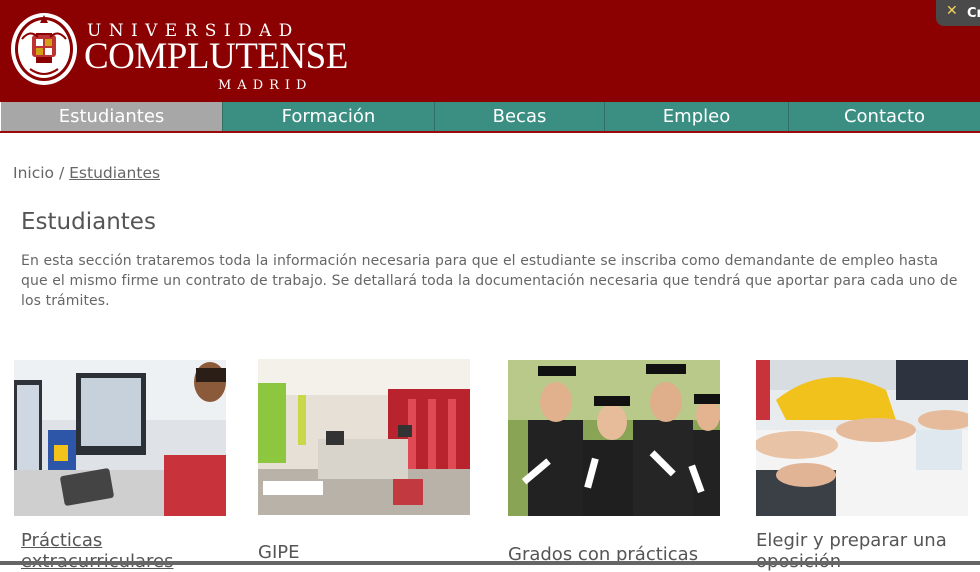 The height and width of the screenshot is (572, 980). I want to click on card-label-gipe: GIPE, so click(358, 552).